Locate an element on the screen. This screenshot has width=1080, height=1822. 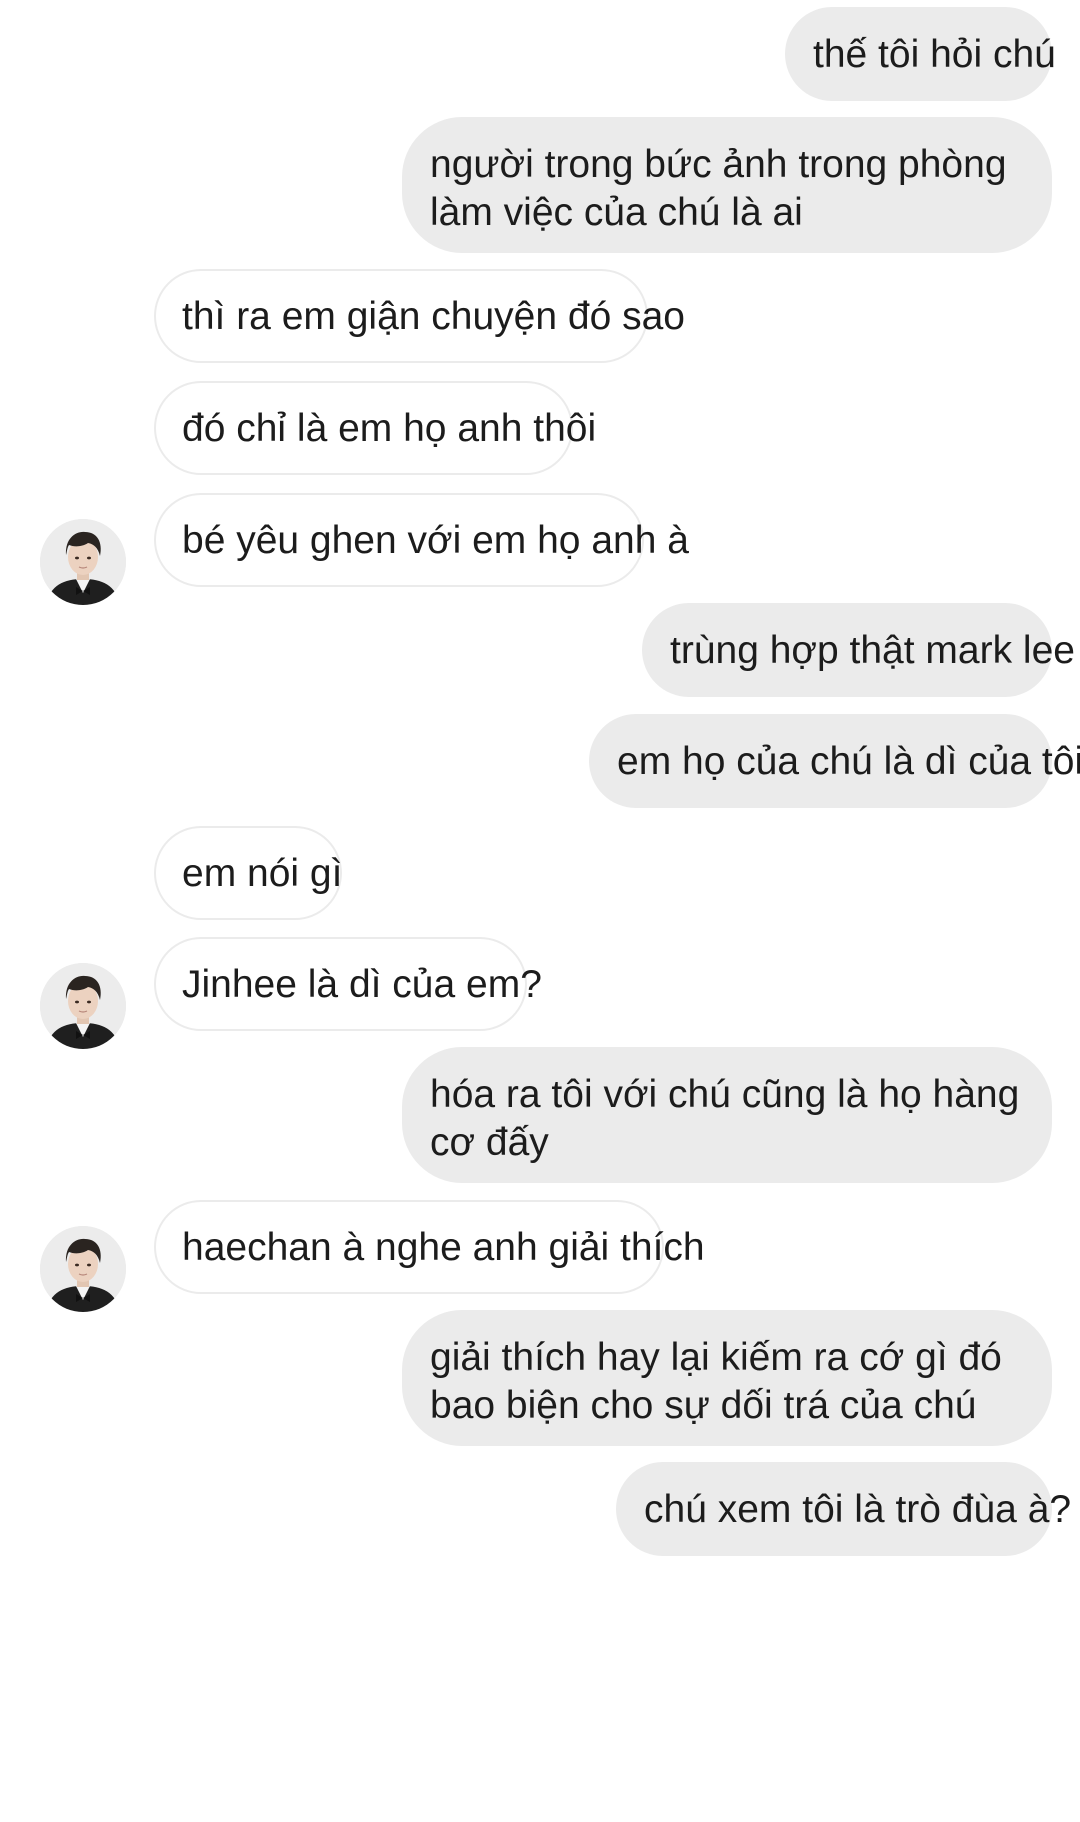
outgoing-message: trùng hợp thật mark lee is located at coordinates (858, 650).